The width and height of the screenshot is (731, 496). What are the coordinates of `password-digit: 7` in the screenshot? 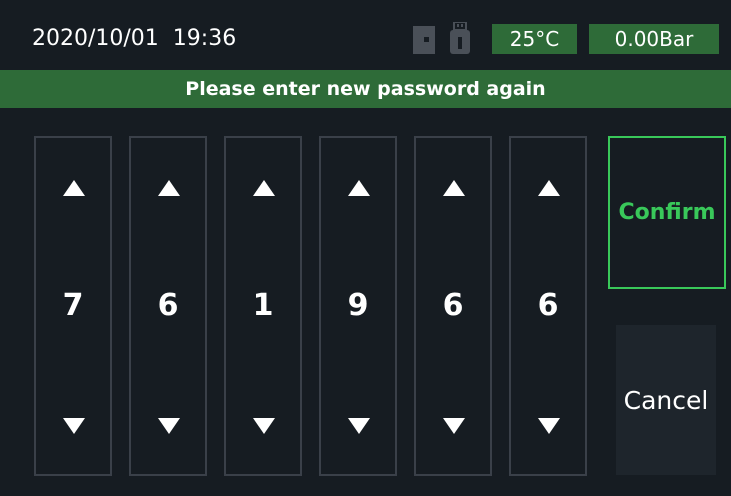 It's located at (73, 305).